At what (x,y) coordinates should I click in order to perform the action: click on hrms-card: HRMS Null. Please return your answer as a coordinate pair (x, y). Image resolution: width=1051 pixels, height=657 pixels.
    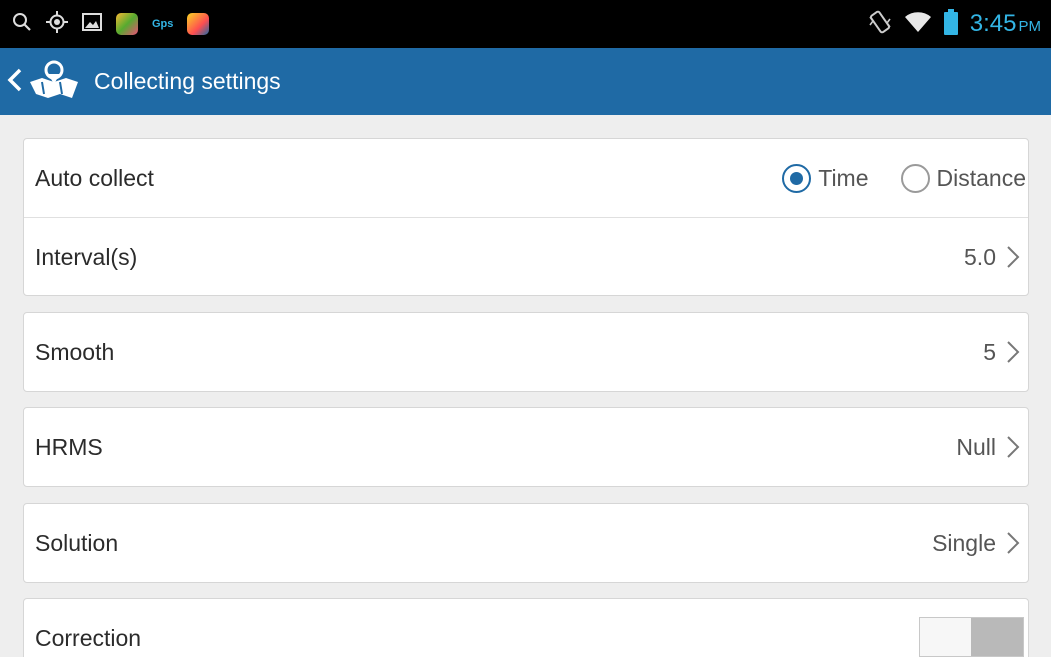
    Looking at the image, I should click on (526, 447).